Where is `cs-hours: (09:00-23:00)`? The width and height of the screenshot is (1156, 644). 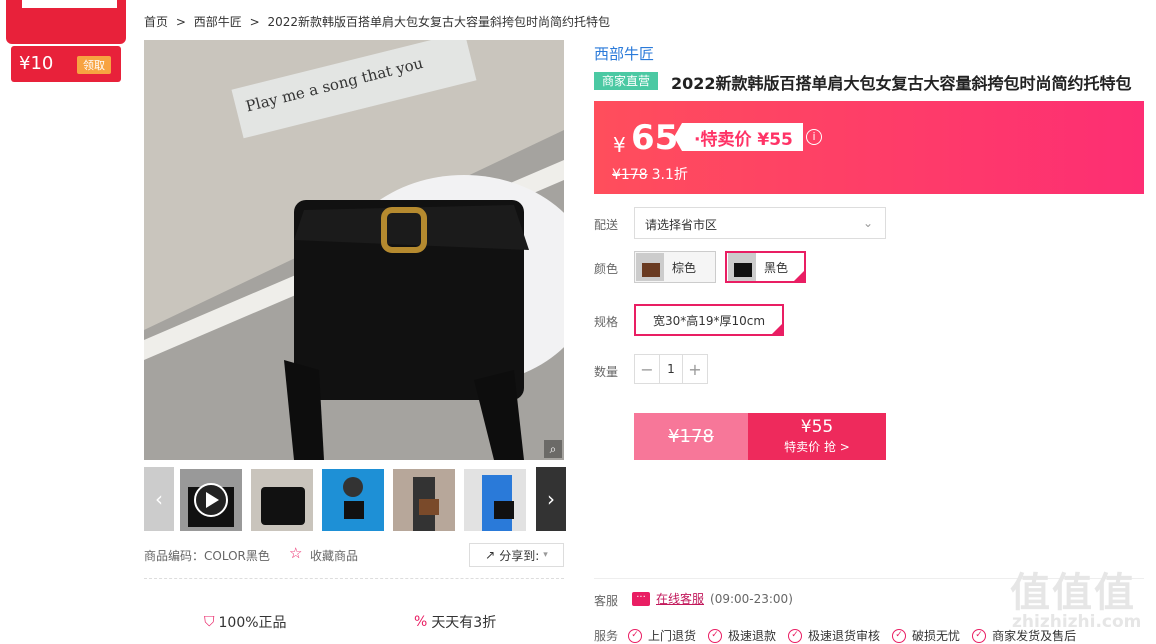 cs-hours: (09:00-23:00) is located at coordinates (751, 598).